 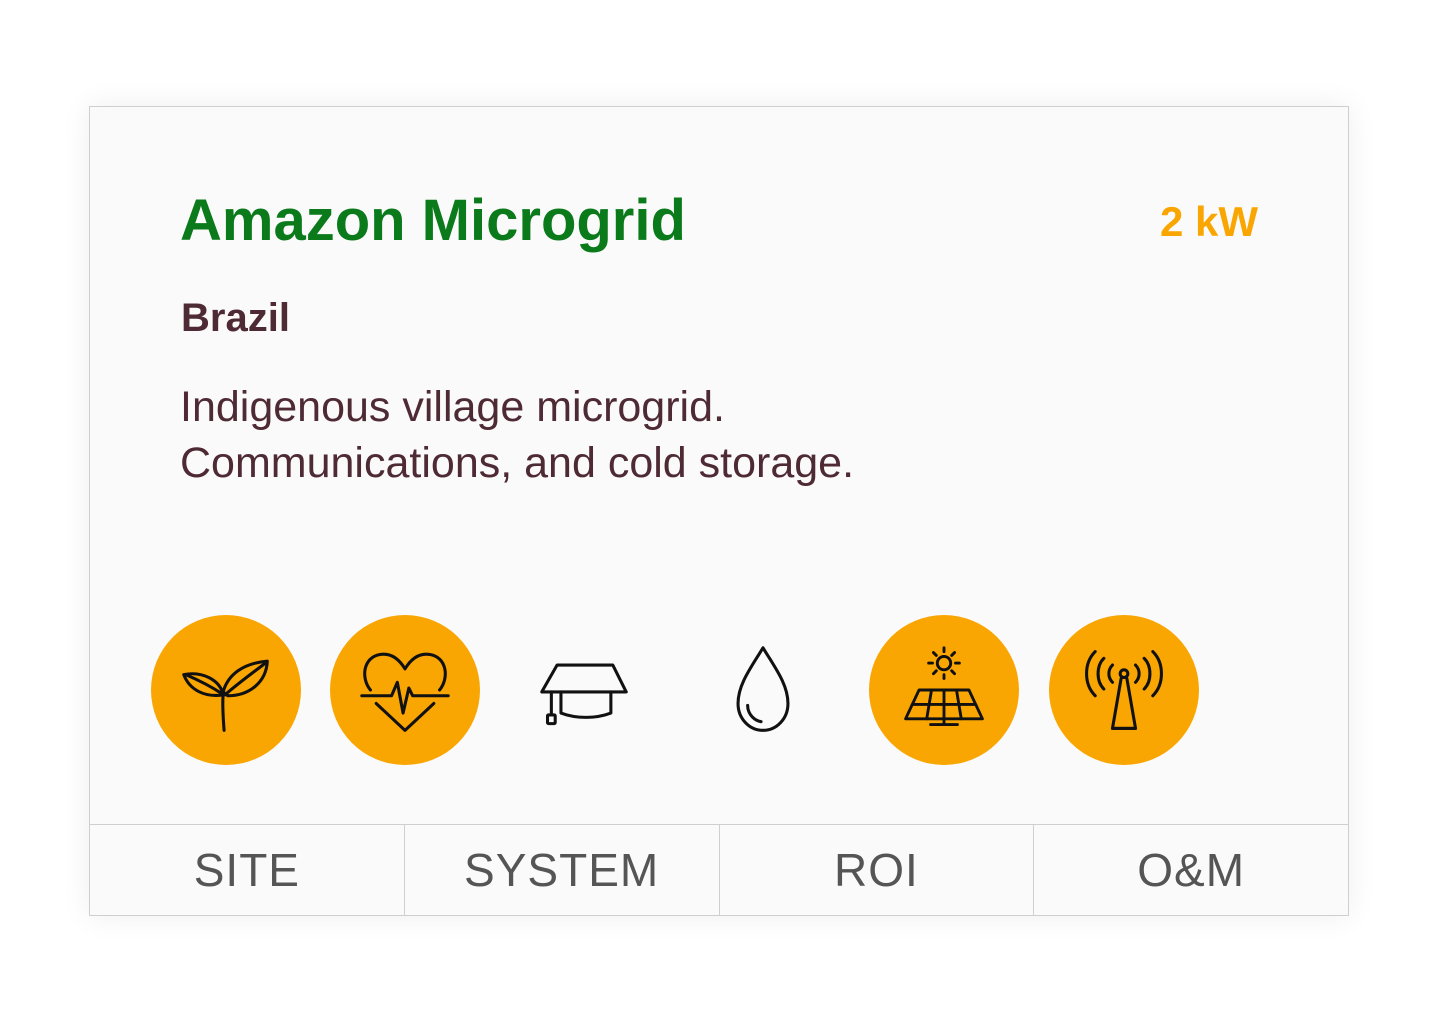 What do you see at coordinates (1191, 870) in the screenshot?
I see `tab-om: O&M` at bounding box center [1191, 870].